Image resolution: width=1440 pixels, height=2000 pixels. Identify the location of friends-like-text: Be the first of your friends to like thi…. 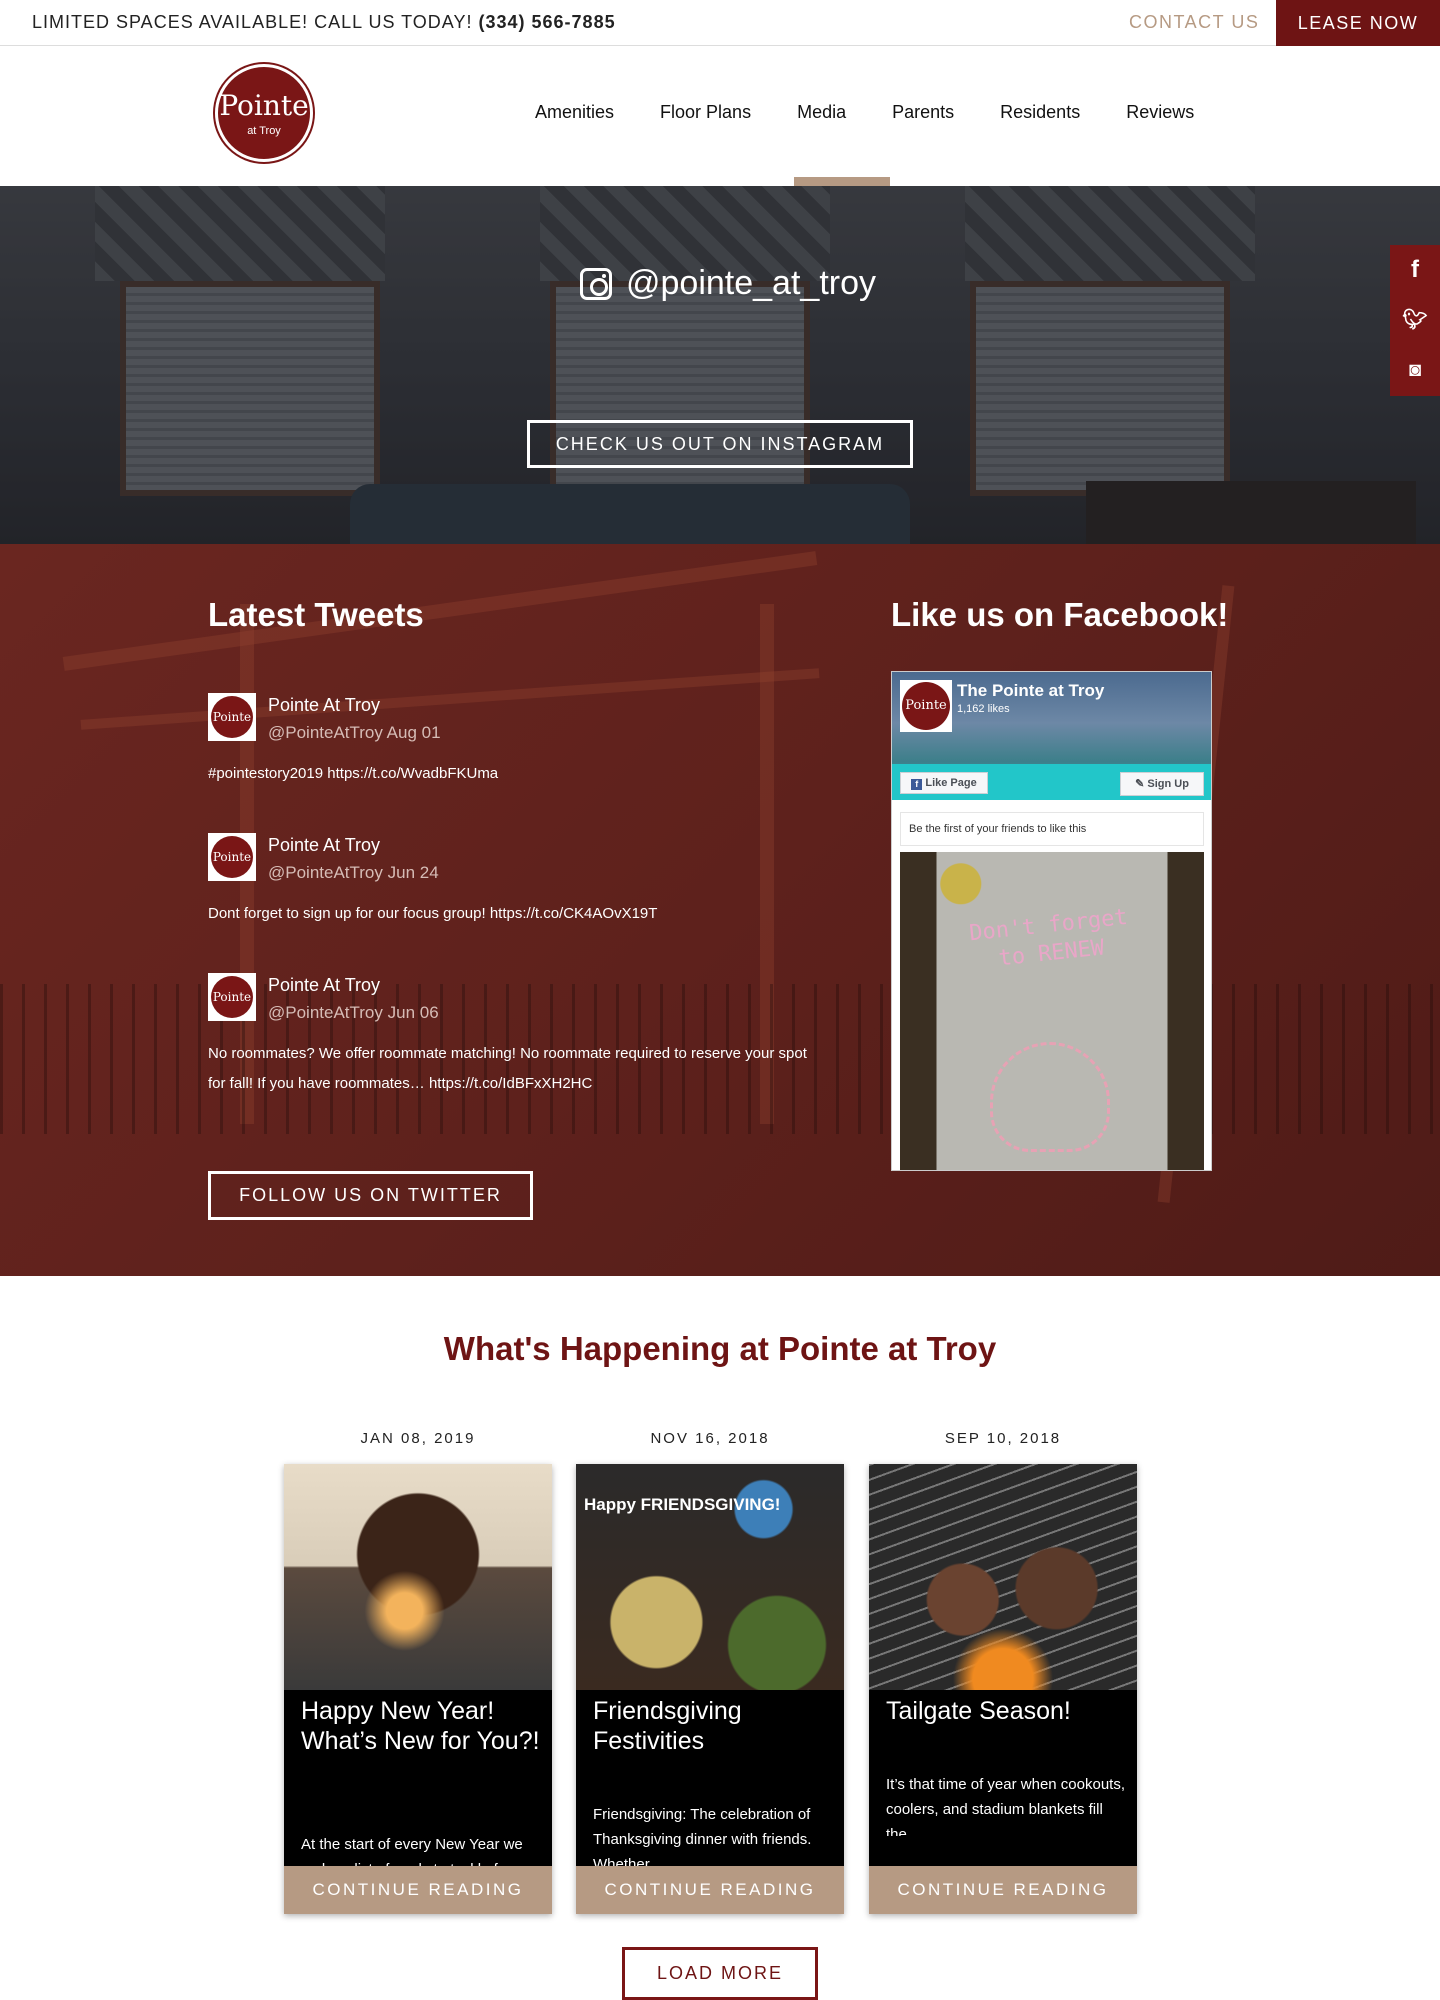
(1052, 829).